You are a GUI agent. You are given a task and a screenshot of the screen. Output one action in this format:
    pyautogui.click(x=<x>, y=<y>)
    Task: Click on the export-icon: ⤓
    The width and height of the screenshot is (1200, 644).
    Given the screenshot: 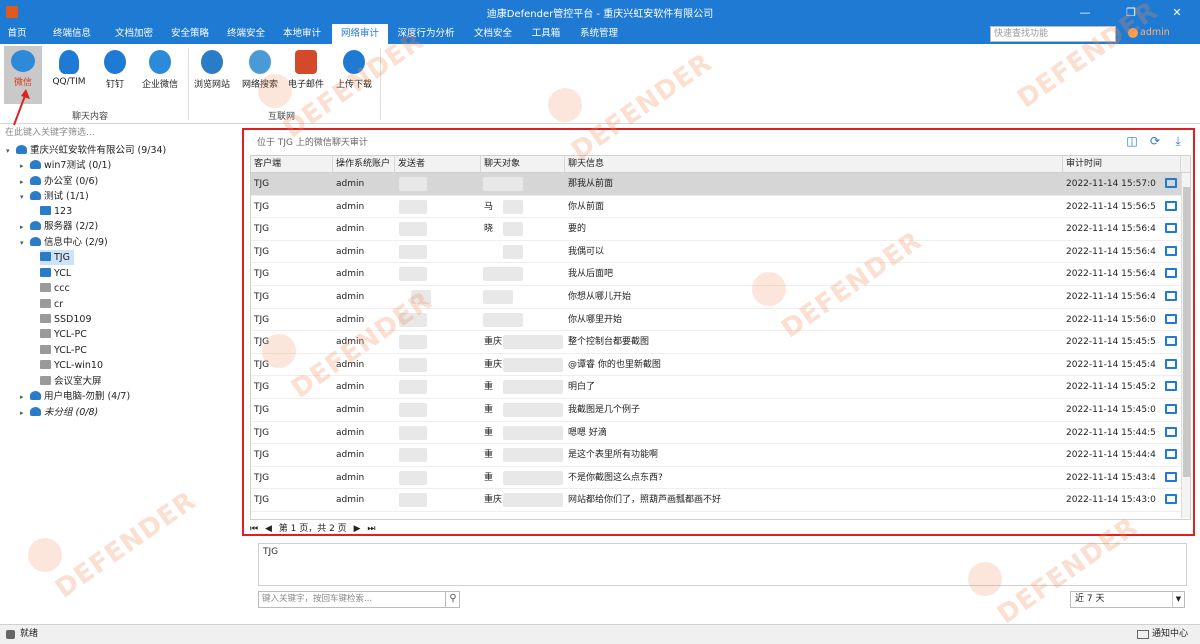 What is the action you would take?
    pyautogui.click(x=1178, y=141)
    